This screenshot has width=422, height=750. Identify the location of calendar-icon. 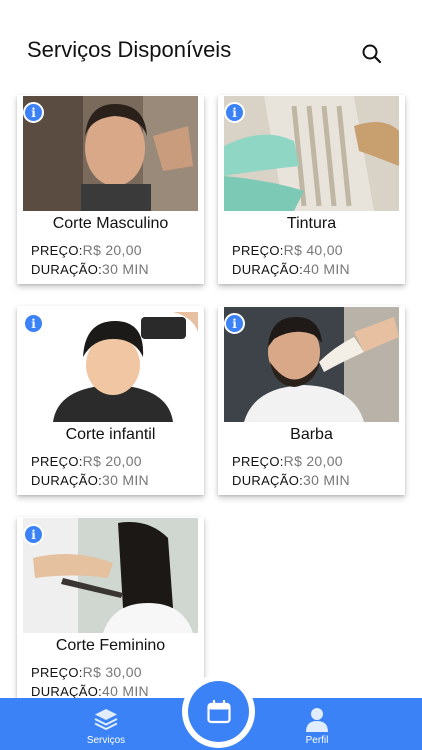
(218, 711).